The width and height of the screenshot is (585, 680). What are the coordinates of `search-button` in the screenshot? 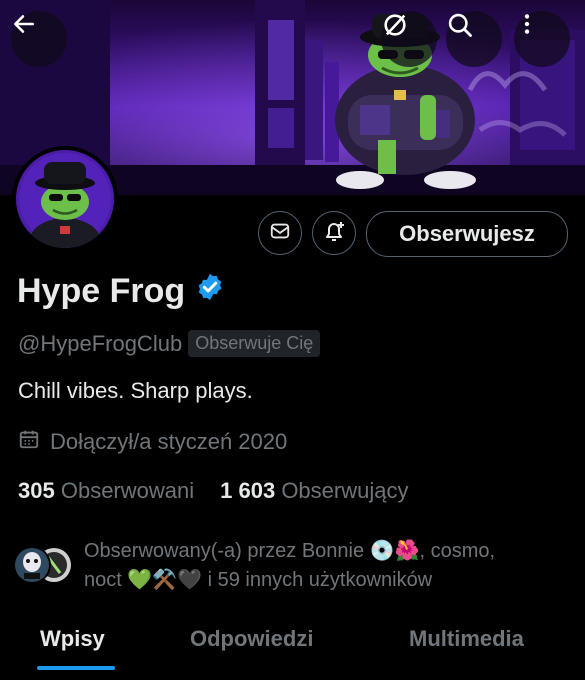 It's located at (474, 39).